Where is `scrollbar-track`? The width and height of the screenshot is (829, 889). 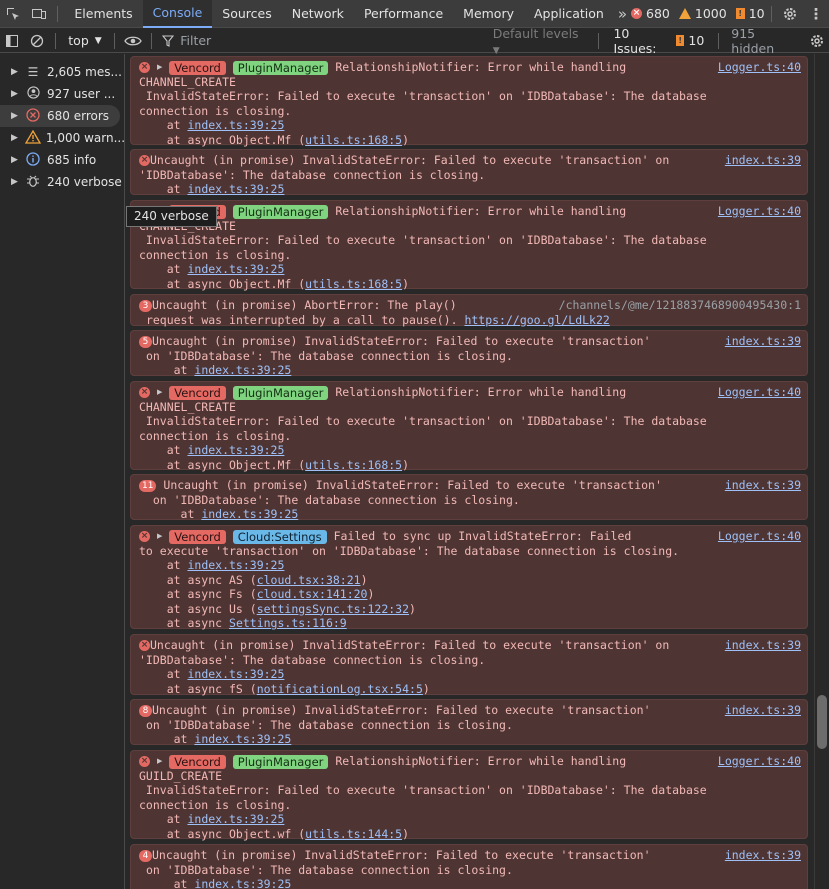
scrollbar-track is located at coordinates (821, 471).